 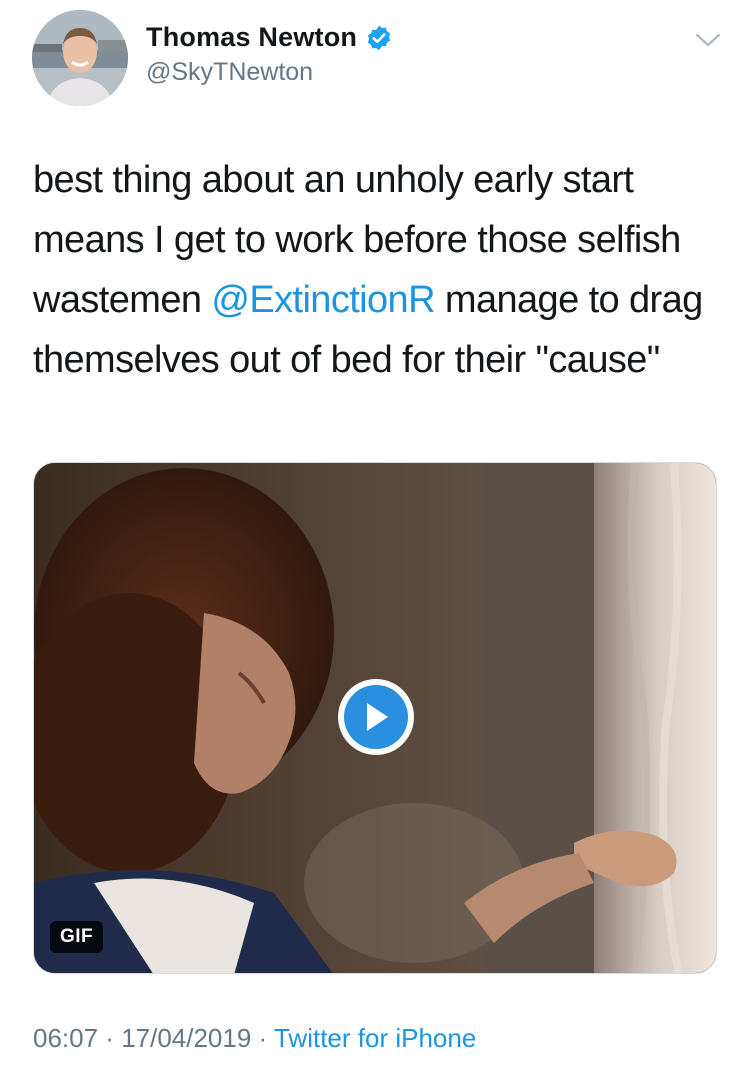 I want to click on tweet-date: 17/04/2019, so click(x=186, y=1038).